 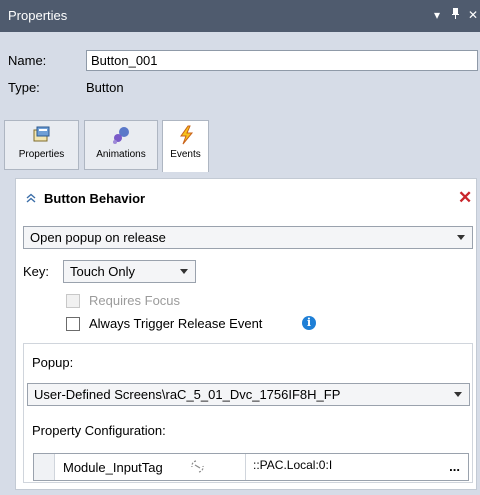 I want to click on popup-label: Popup:, so click(x=53, y=362).